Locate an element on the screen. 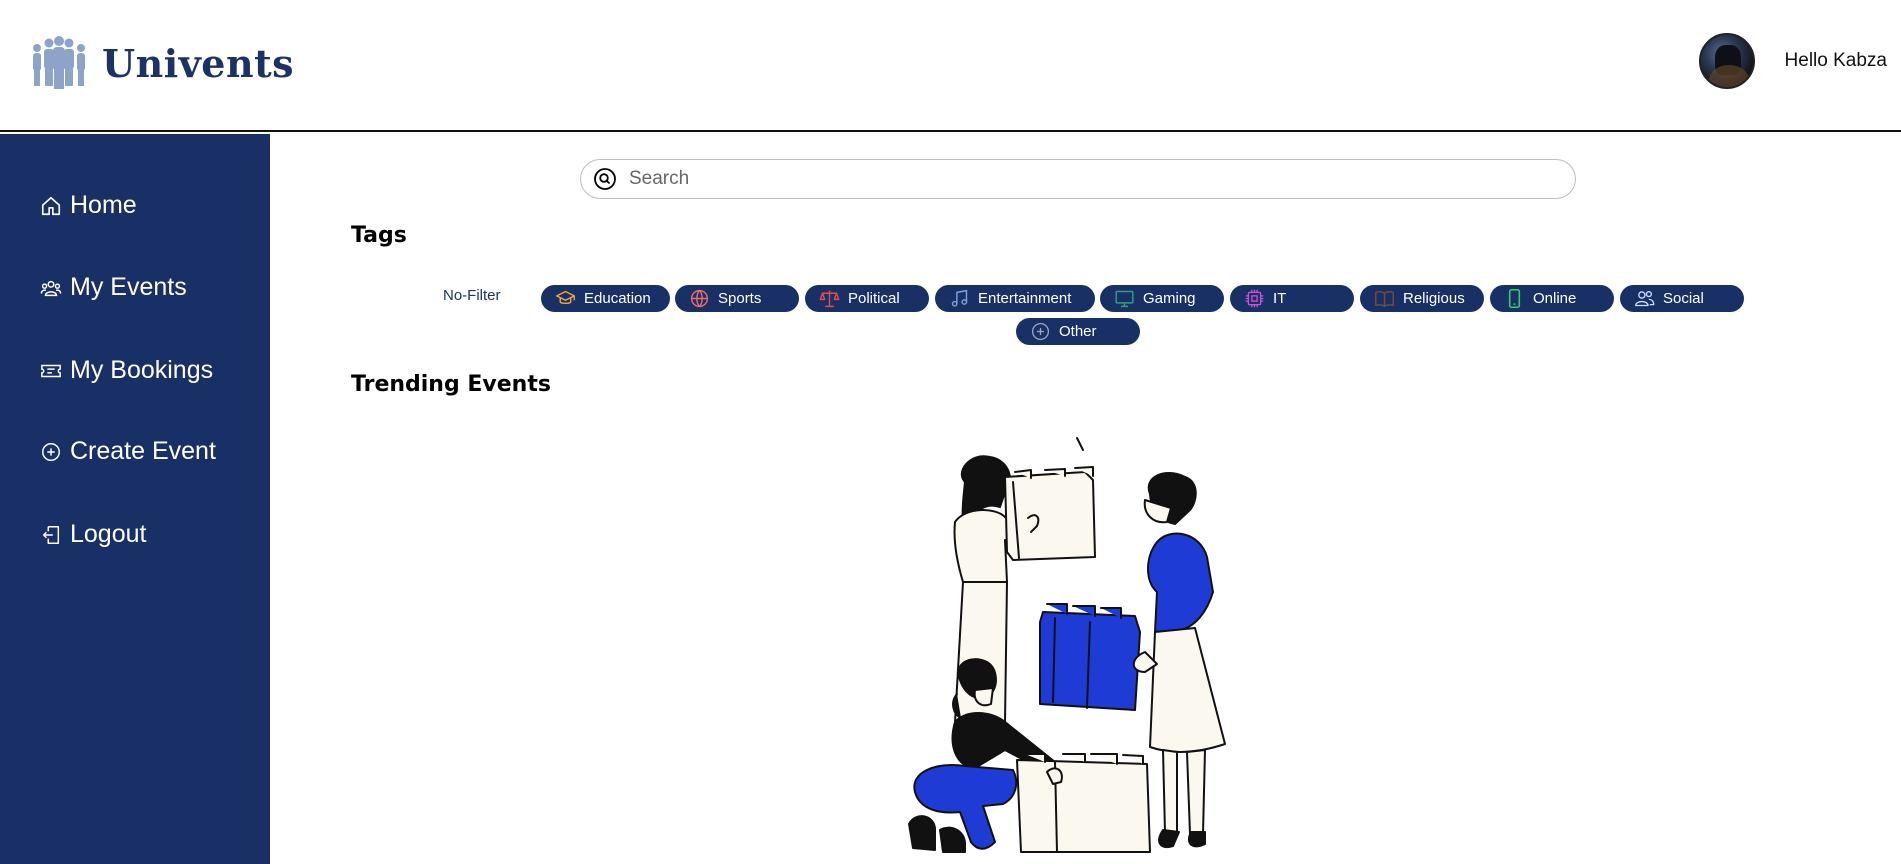  ball-icon is located at coordinates (699, 298).